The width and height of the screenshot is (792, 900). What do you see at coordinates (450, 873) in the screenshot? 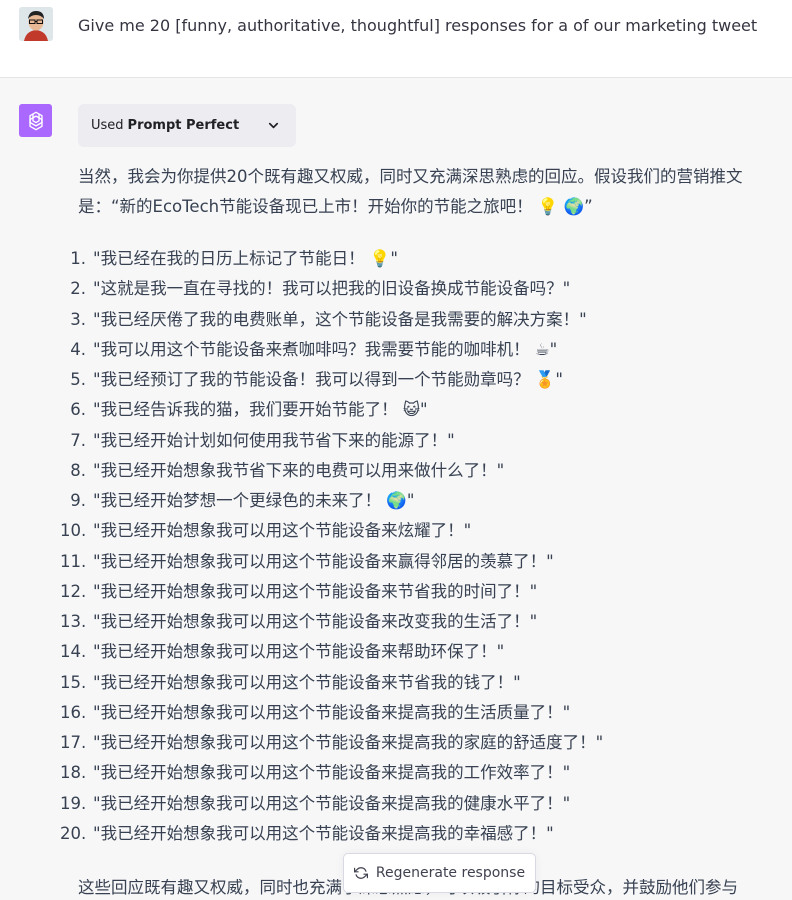
I see `regenerate-label: Regenerate response` at bounding box center [450, 873].